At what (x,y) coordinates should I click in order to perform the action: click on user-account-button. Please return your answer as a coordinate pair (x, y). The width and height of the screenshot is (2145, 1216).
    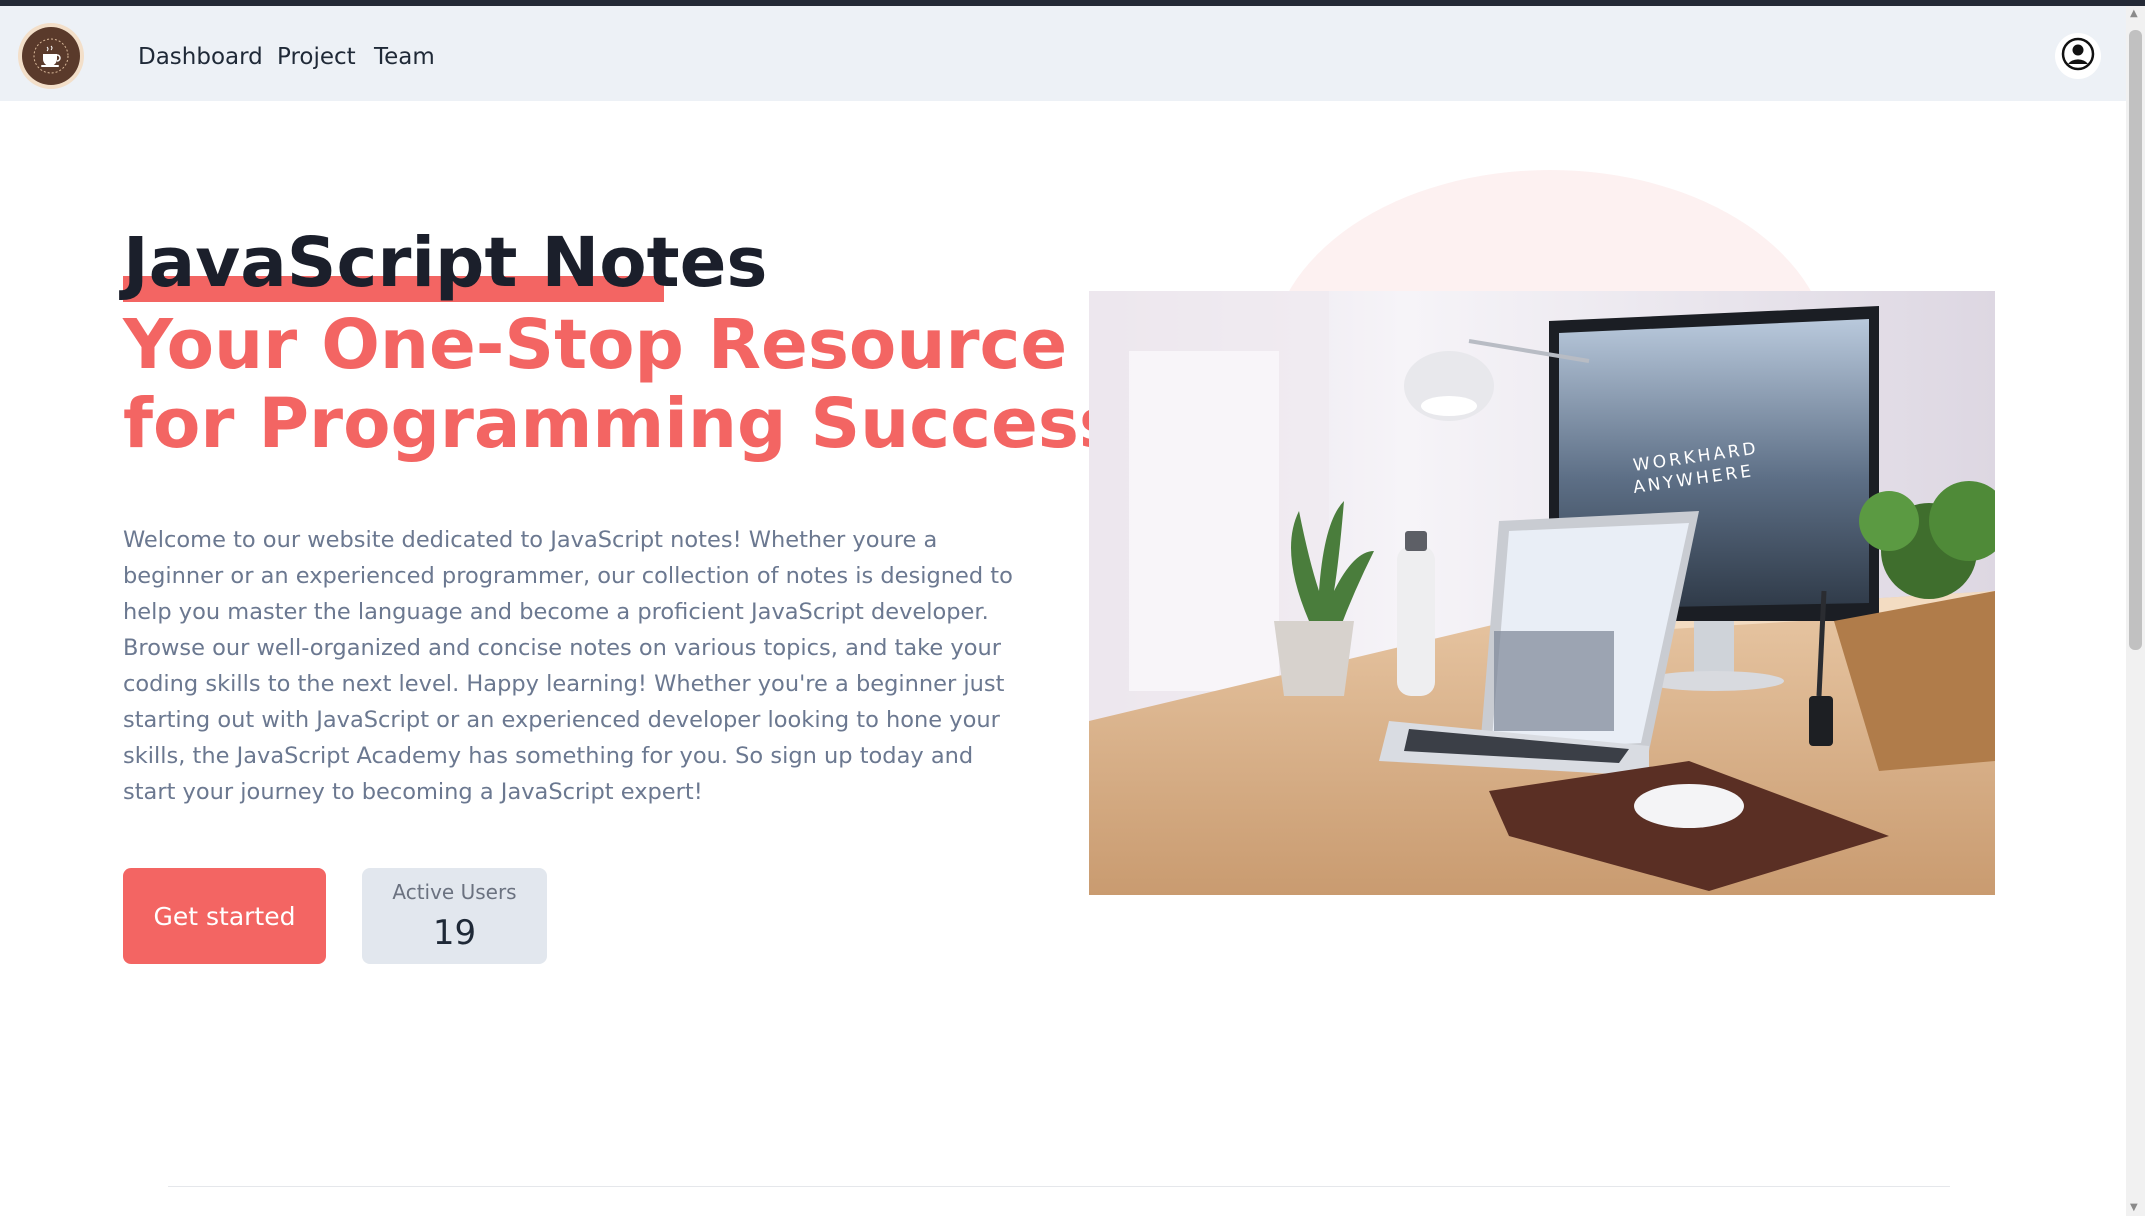
    Looking at the image, I should click on (2078, 56).